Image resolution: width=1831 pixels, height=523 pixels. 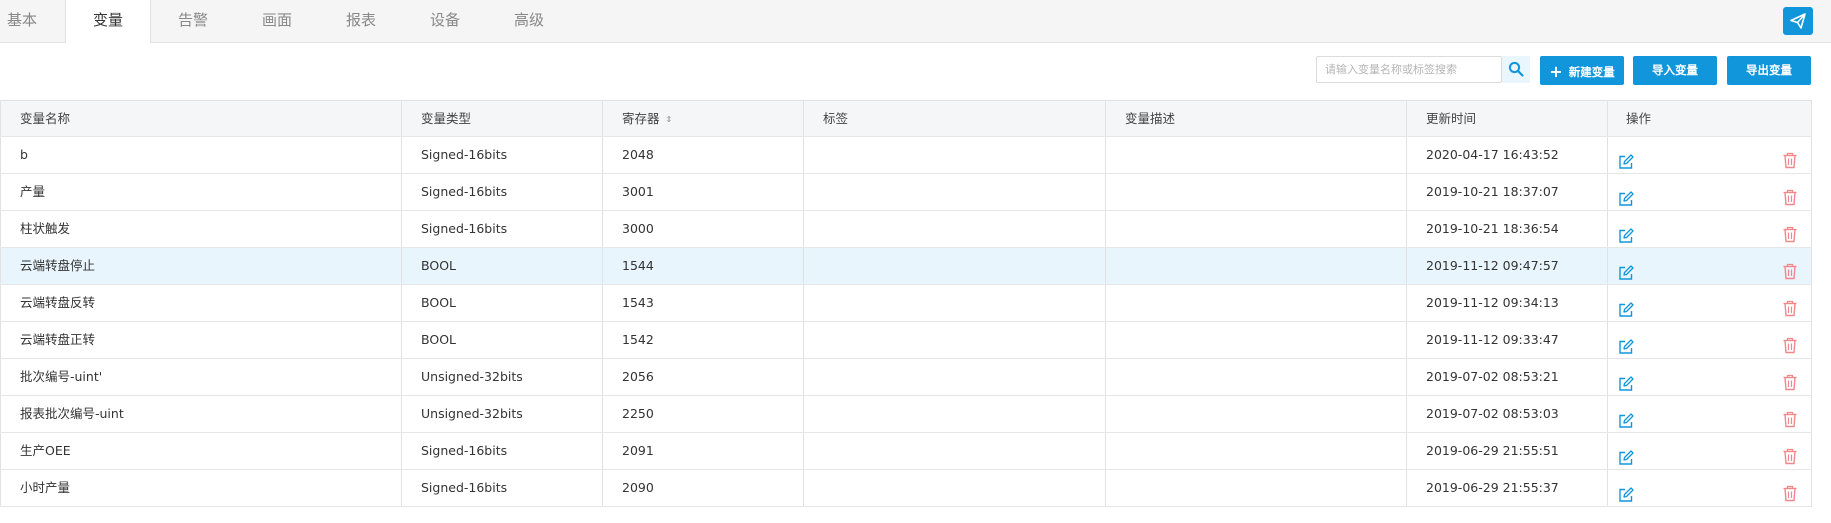 I want to click on cell-register: 1544, so click(x=703, y=266).